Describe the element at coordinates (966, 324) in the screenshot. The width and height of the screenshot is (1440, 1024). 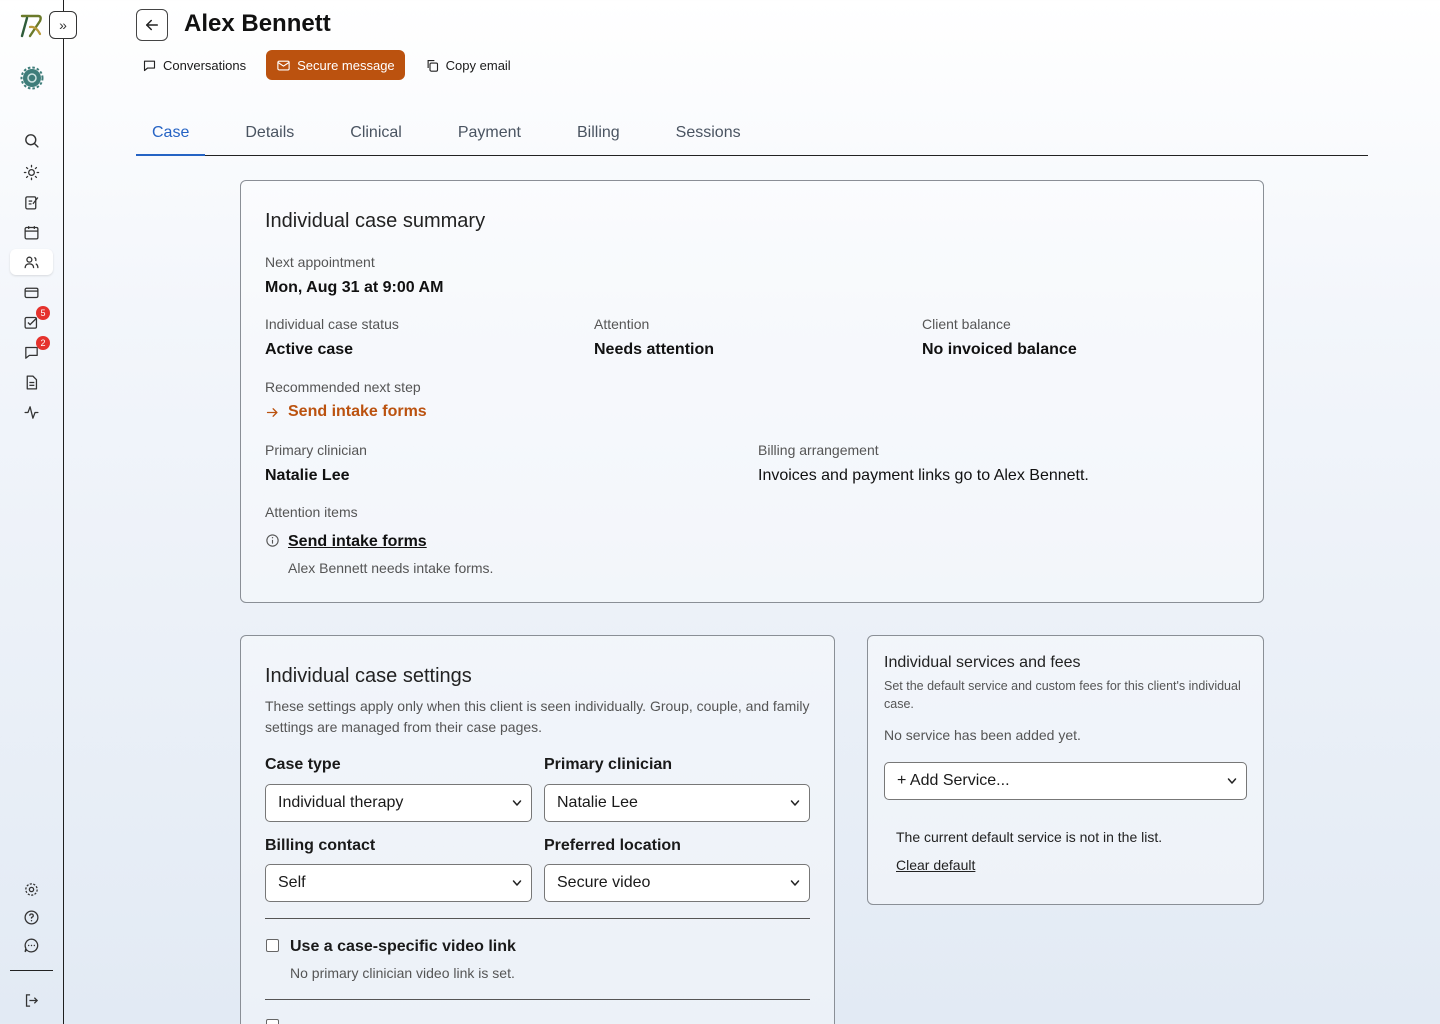
I see `client-balance-label: Client balance` at that location.